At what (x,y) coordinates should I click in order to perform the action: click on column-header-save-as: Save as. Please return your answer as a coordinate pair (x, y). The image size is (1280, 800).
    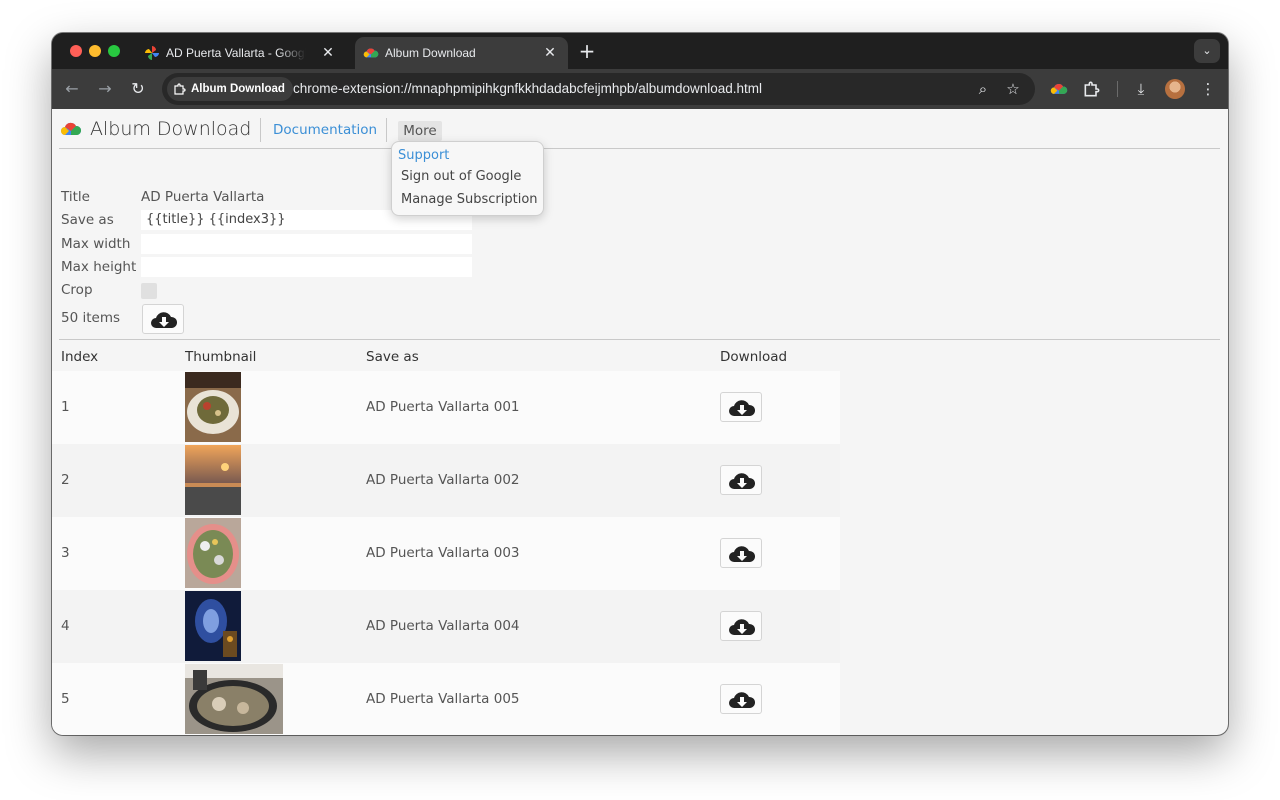
    Looking at the image, I should click on (392, 357).